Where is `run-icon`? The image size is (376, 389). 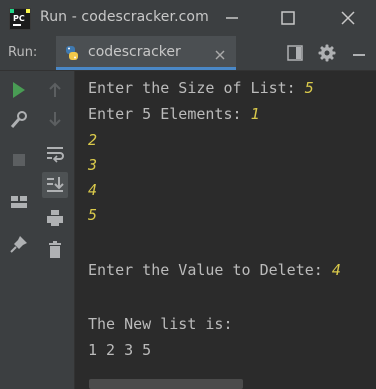 run-icon is located at coordinates (19, 90).